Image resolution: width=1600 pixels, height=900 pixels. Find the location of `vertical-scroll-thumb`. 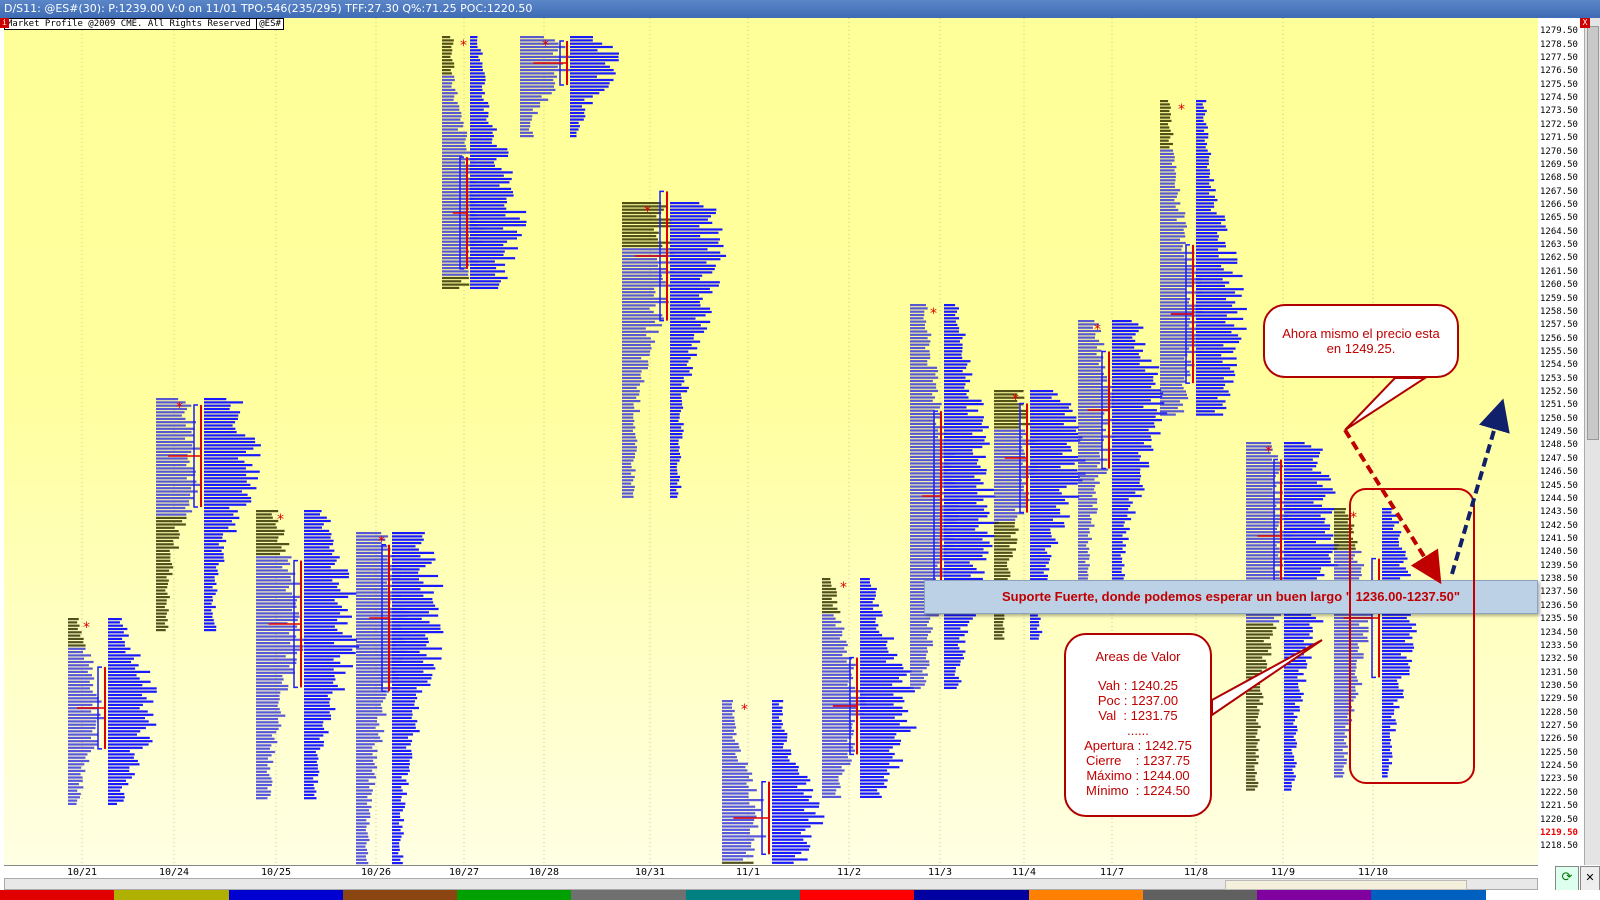

vertical-scroll-thumb is located at coordinates (1593, 233).